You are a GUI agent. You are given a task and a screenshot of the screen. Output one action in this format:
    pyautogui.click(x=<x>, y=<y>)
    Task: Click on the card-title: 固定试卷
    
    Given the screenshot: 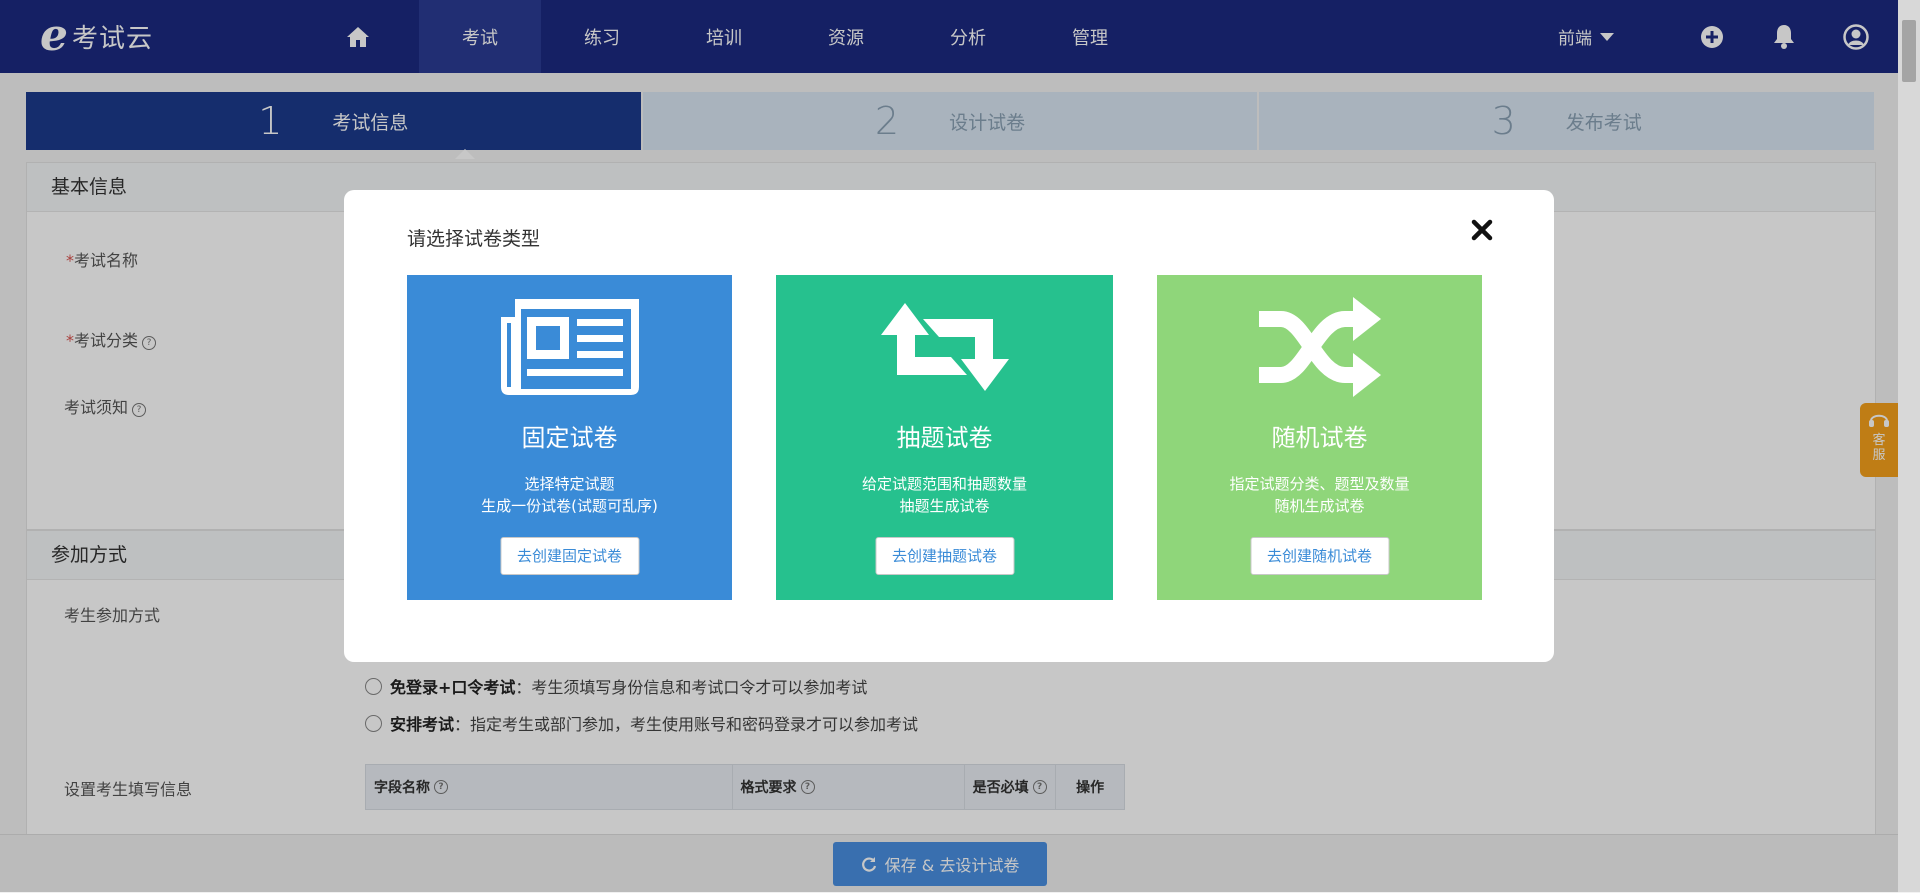 What is the action you would take?
    pyautogui.click(x=569, y=438)
    